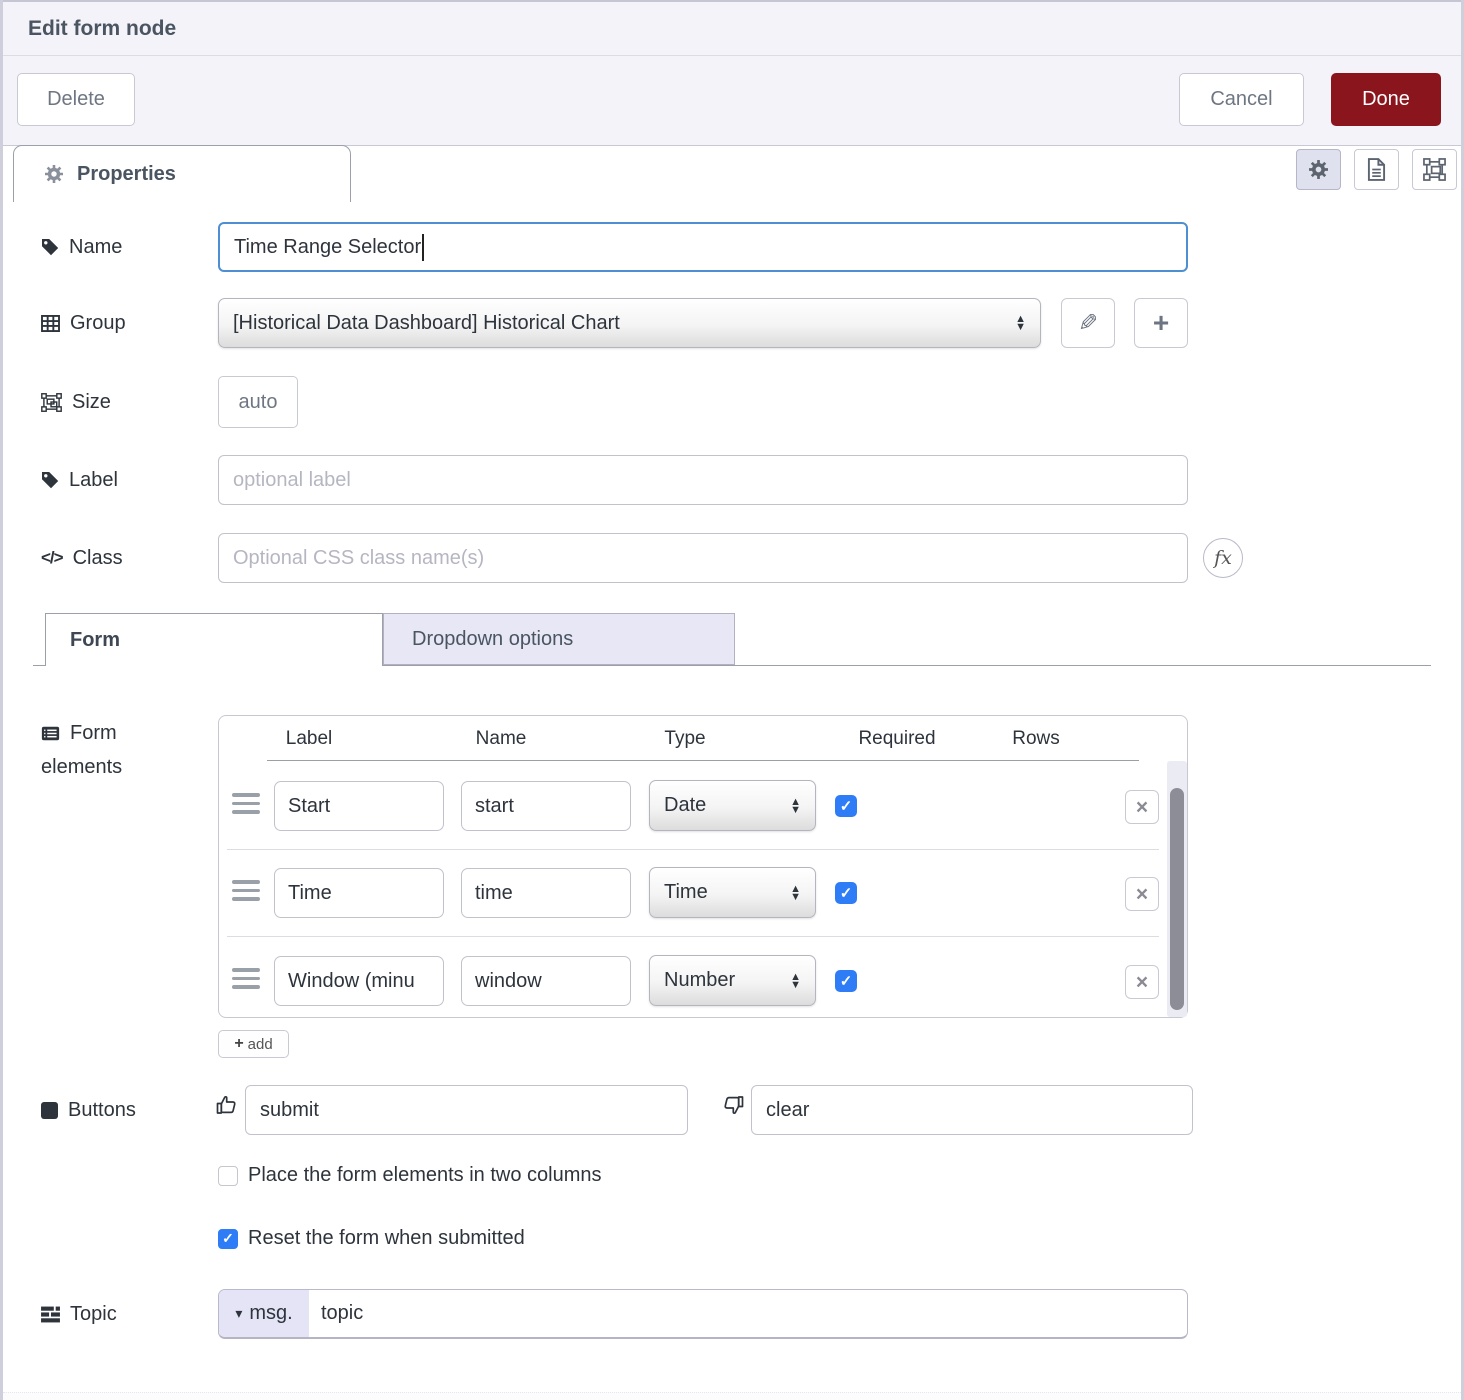 Image resolution: width=1464 pixels, height=1400 pixels. Describe the element at coordinates (79, 480) in the screenshot. I see `label-label: Label` at that location.